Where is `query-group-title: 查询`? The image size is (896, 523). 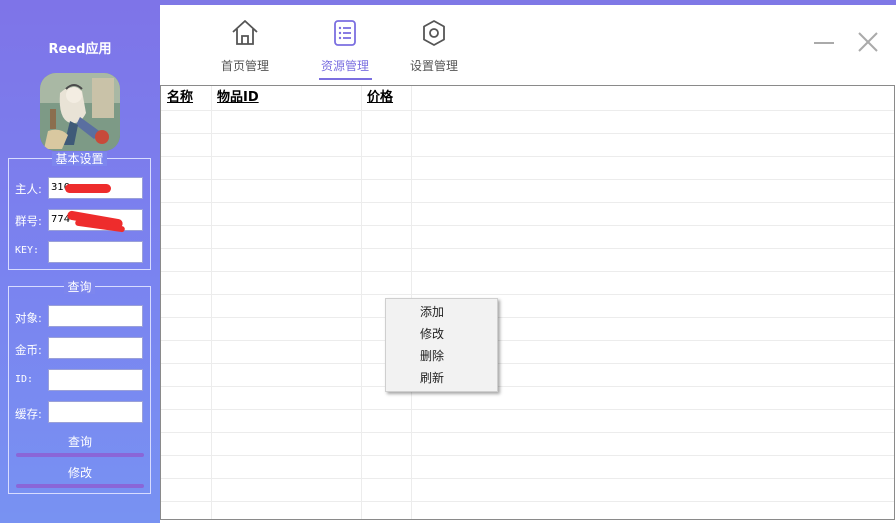 query-group-title: 查询 is located at coordinates (79, 287).